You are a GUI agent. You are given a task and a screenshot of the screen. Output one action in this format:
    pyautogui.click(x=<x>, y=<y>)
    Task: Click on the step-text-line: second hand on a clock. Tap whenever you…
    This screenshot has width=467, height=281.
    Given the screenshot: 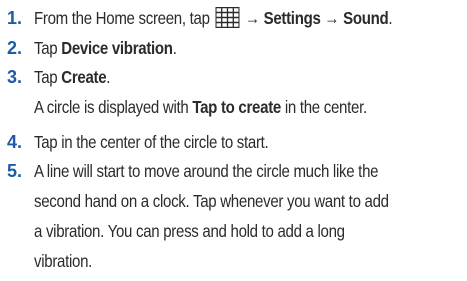 What is the action you would take?
    pyautogui.click(x=211, y=201)
    